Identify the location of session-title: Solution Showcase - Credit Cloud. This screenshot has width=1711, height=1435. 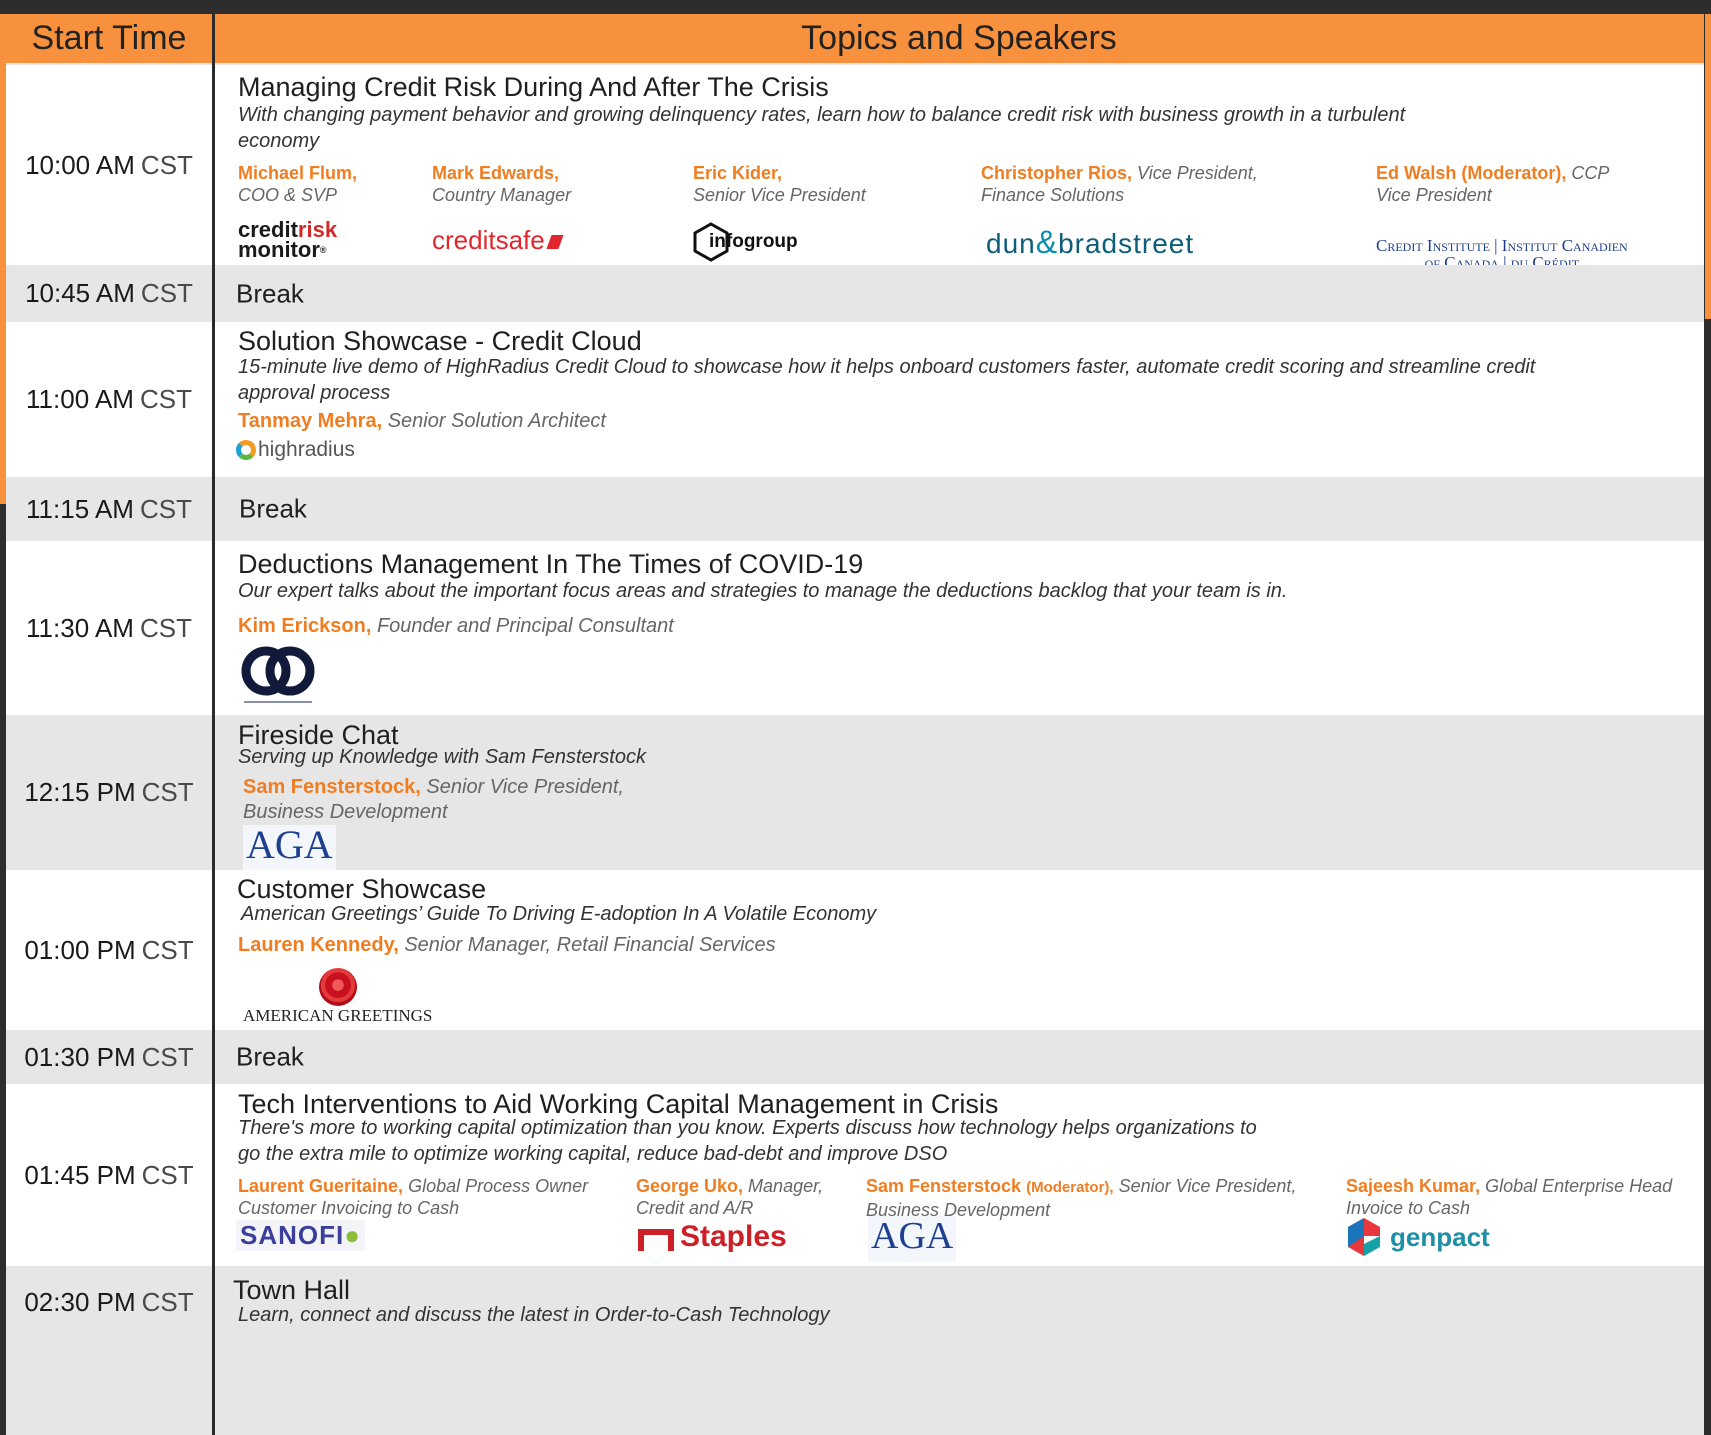
(440, 341).